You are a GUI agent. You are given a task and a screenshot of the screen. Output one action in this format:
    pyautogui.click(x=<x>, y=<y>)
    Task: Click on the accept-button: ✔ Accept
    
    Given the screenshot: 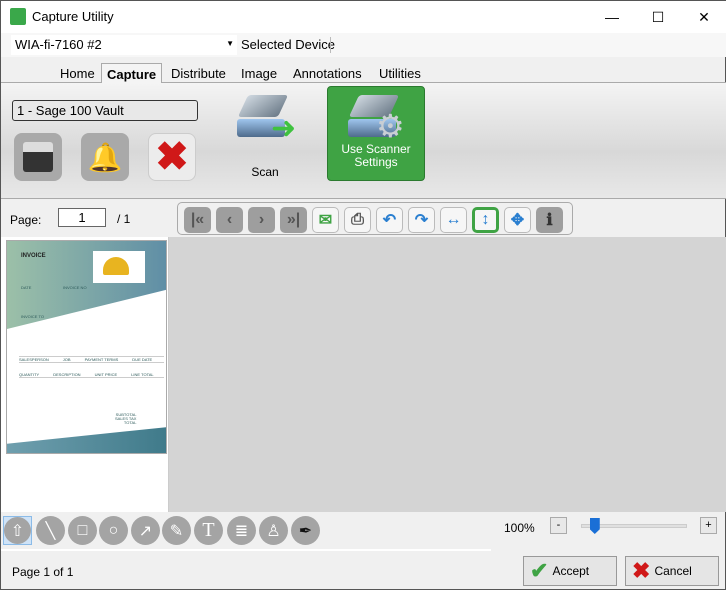 What is the action you would take?
    pyautogui.click(x=570, y=571)
    